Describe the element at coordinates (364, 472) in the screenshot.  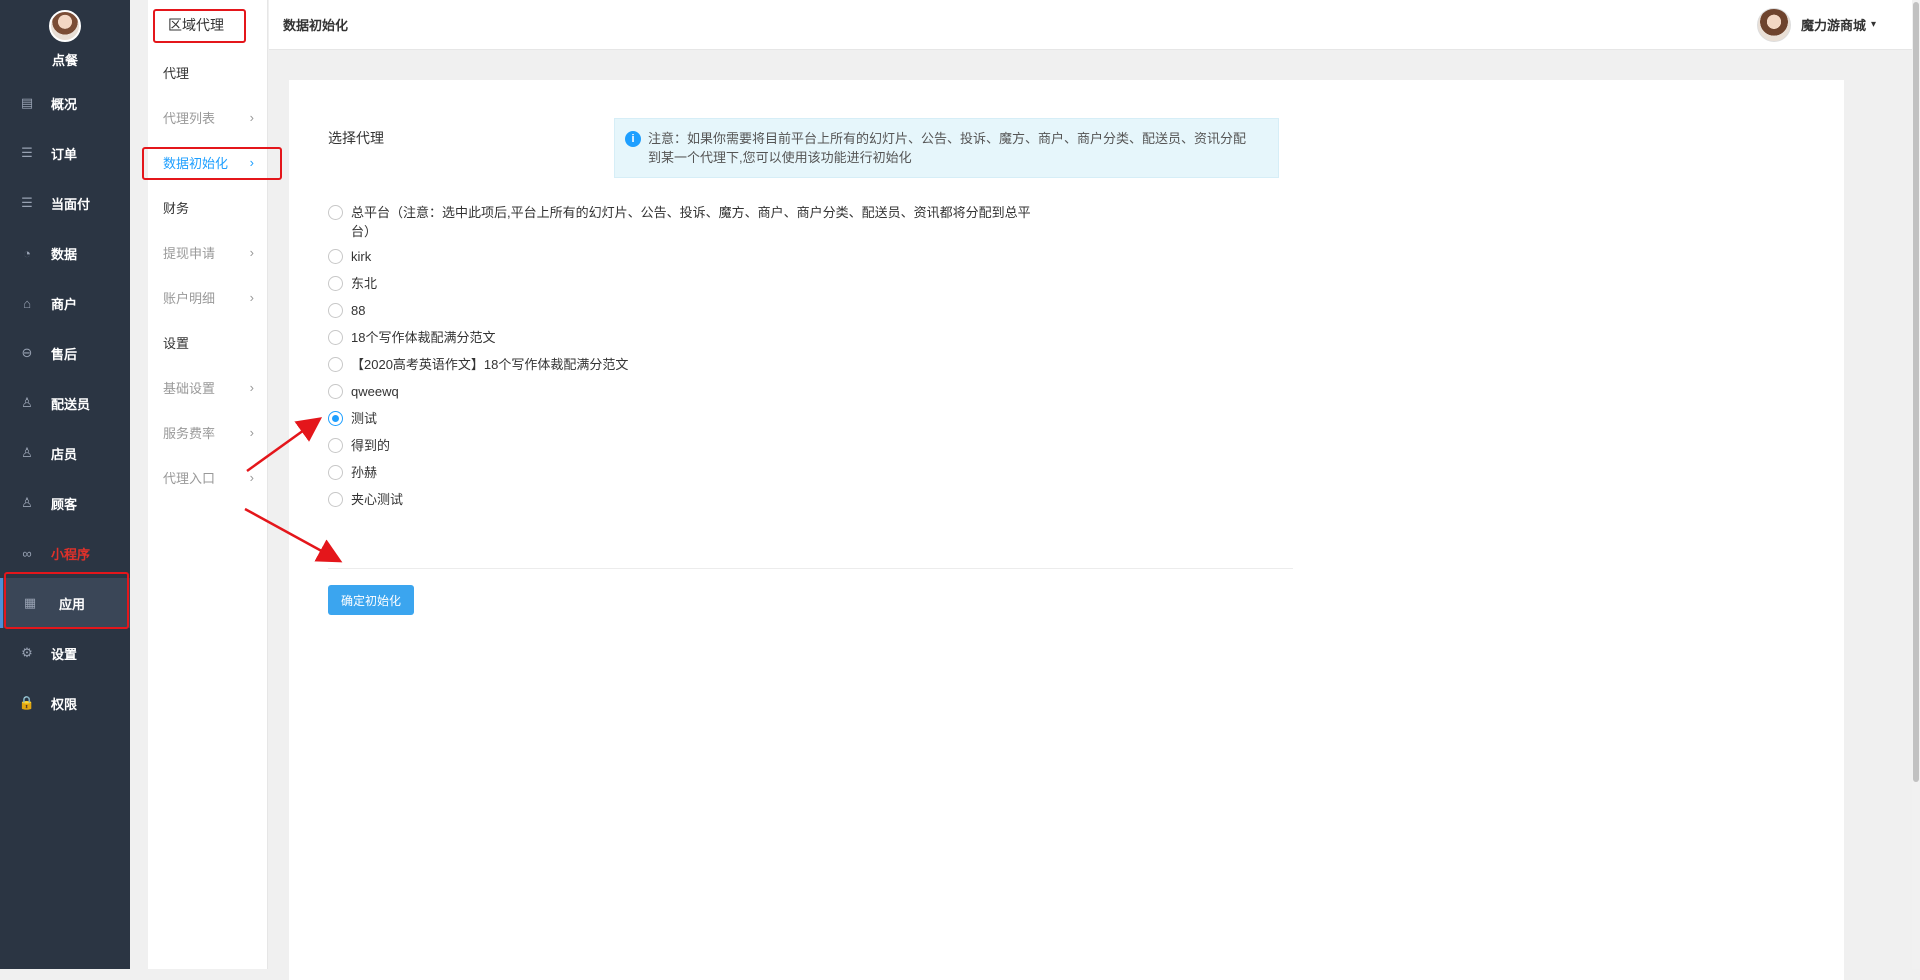
I see `agent-option-label: 孙赫` at that location.